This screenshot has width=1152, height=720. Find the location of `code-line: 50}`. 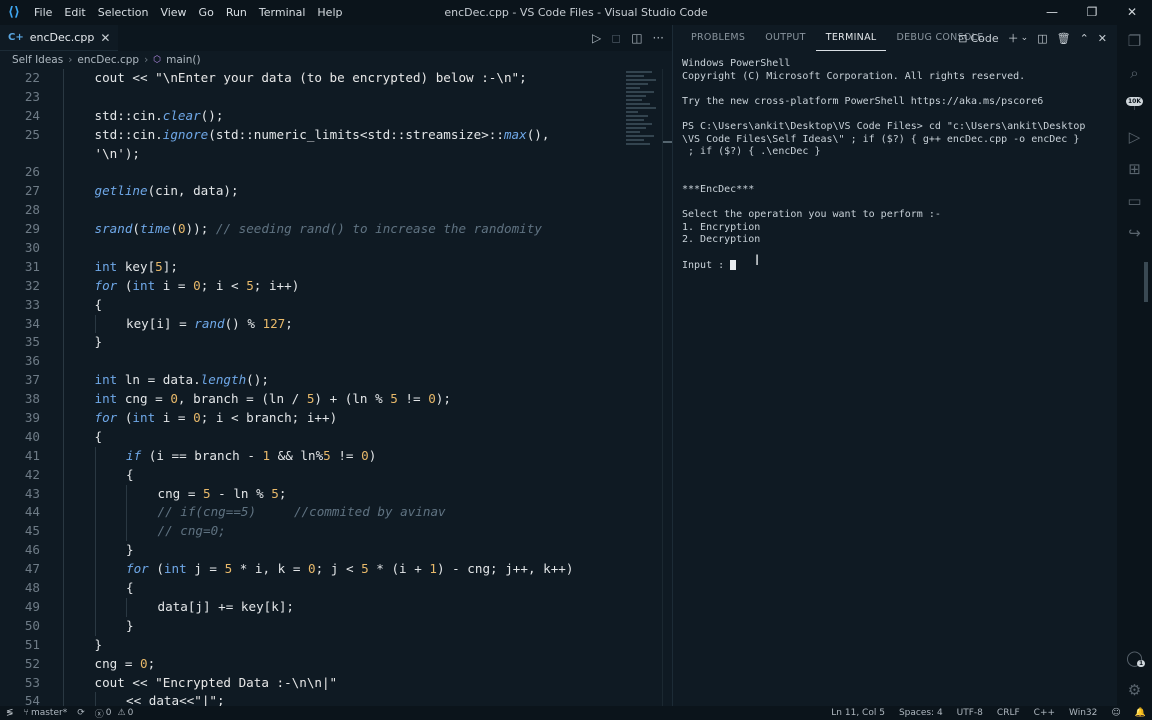

code-line: 50} is located at coordinates (336, 626).